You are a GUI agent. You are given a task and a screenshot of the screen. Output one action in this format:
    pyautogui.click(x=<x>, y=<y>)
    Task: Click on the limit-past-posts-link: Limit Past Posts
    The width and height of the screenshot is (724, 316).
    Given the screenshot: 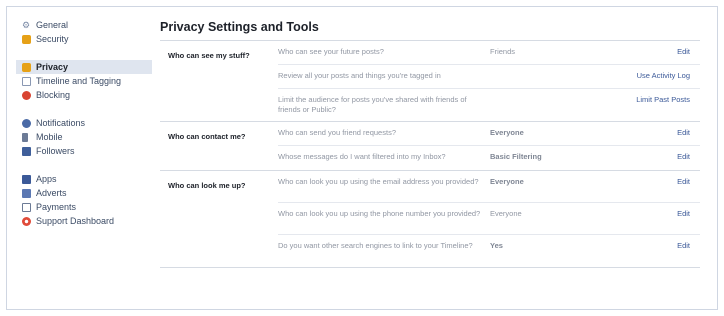 What is the action you would take?
    pyautogui.click(x=650, y=100)
    